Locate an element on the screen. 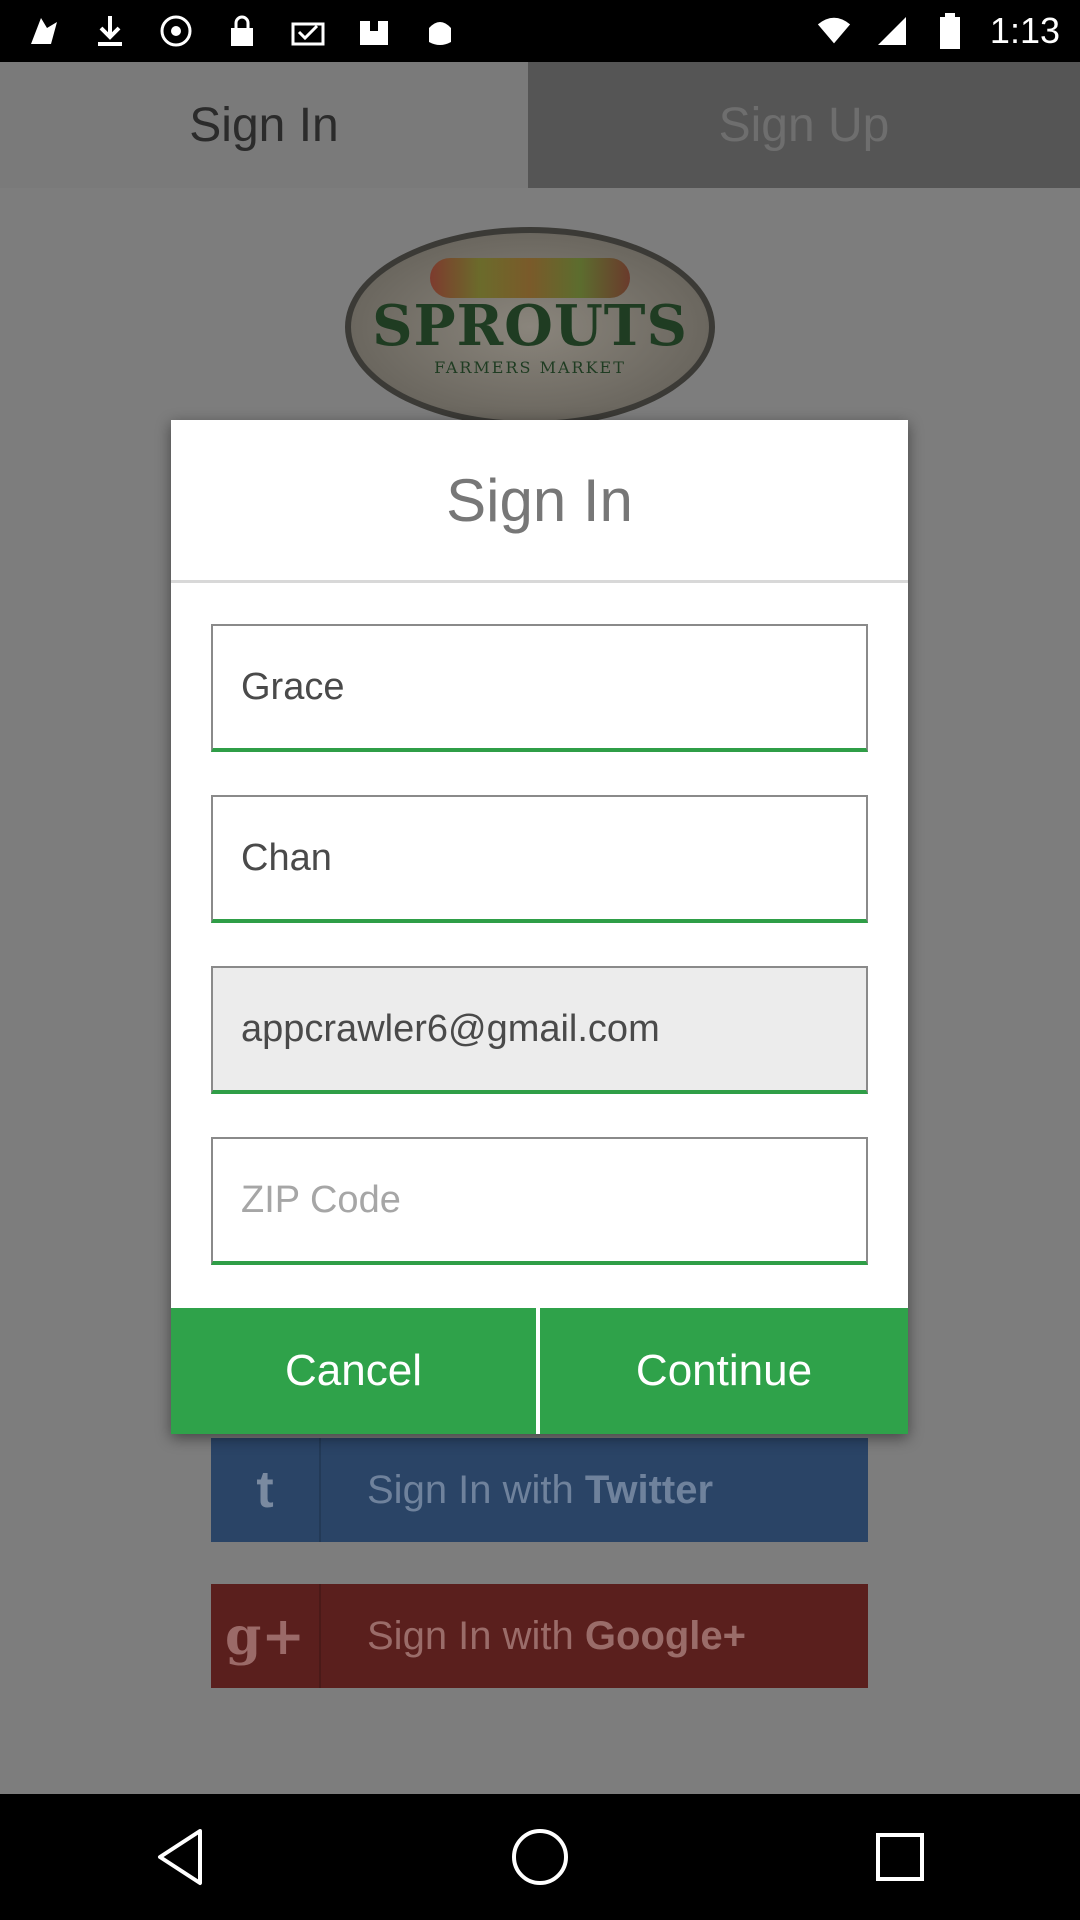  logo-subtitle: FARMERS MARKET is located at coordinates (530, 367).